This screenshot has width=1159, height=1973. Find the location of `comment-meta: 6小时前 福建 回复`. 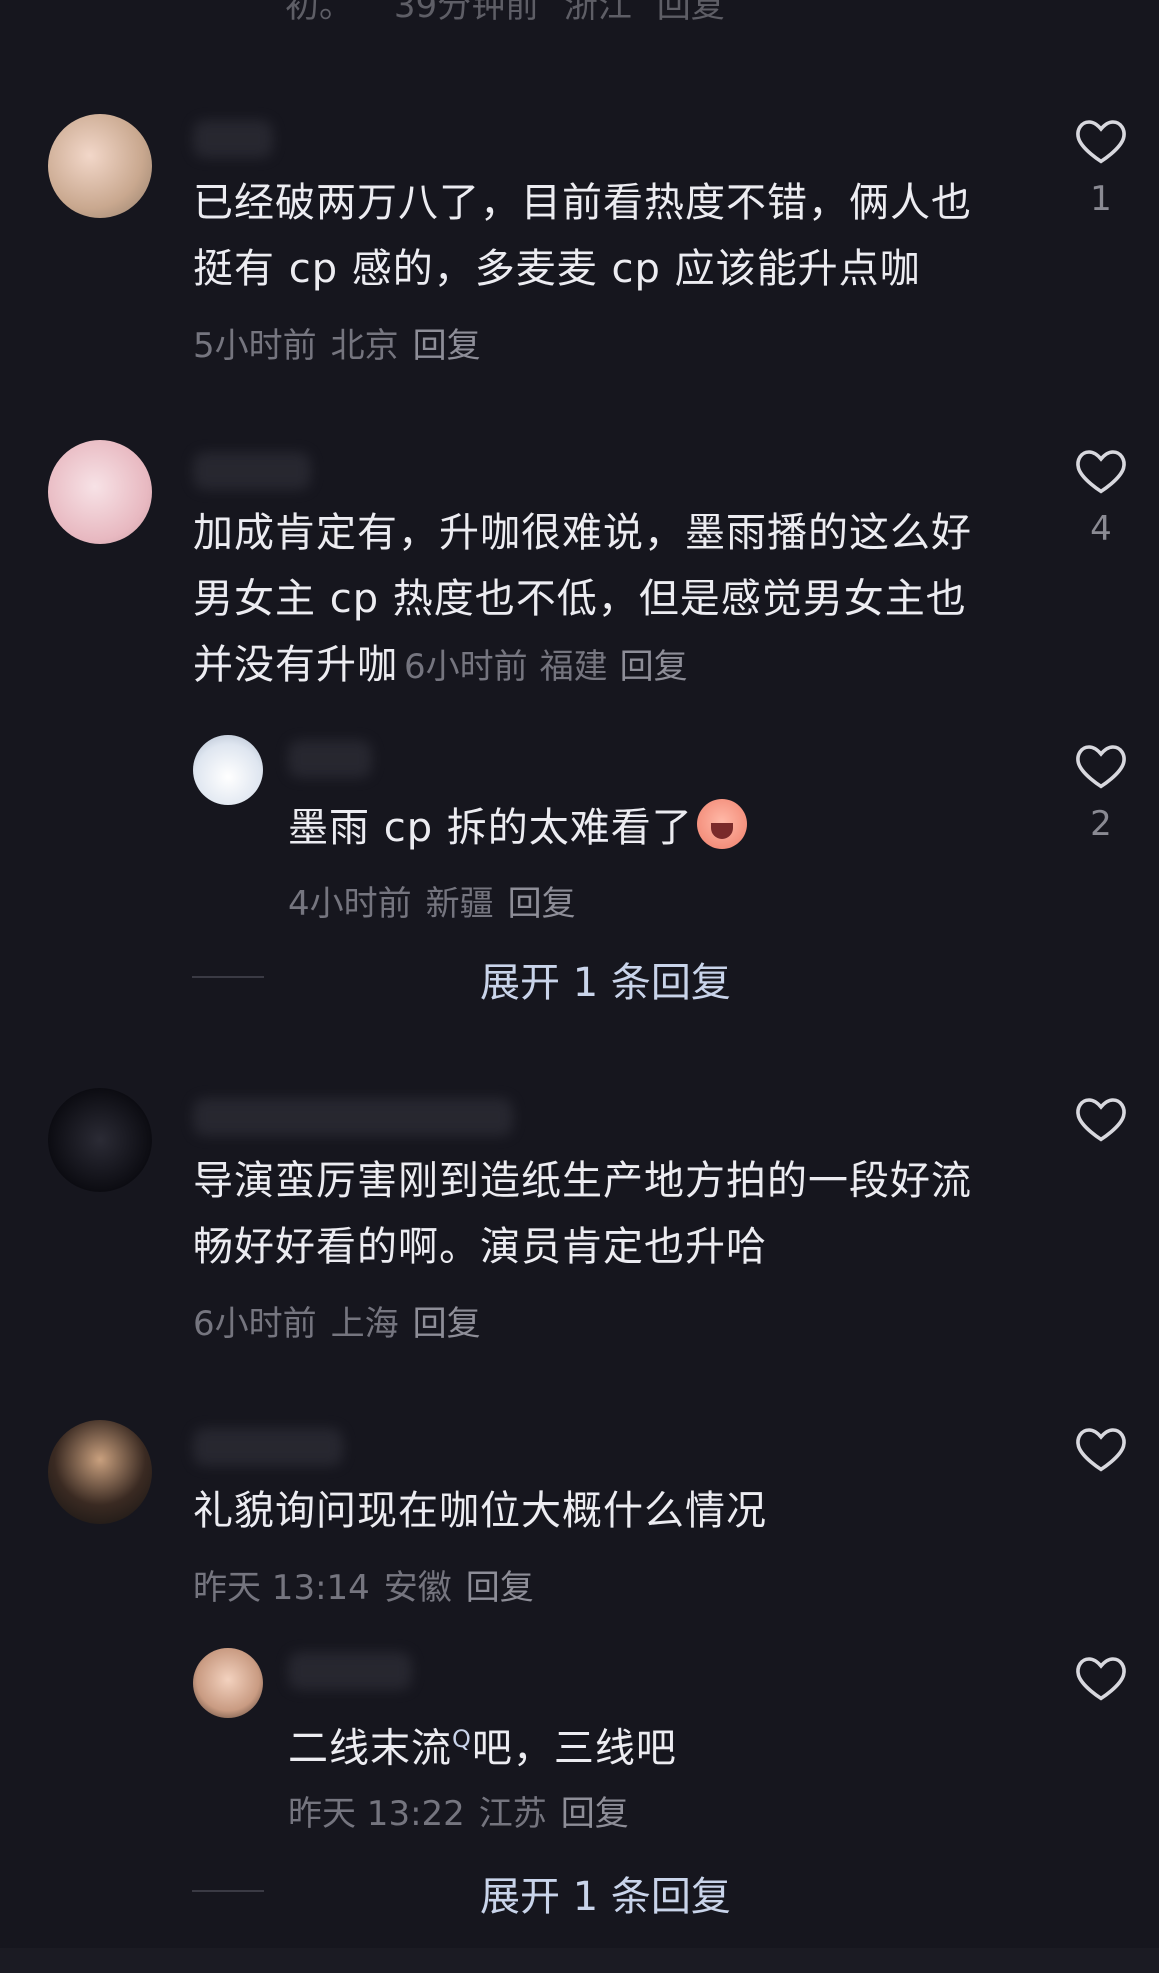

comment-meta: 6小时前 福建 回复 is located at coordinates (552, 667).